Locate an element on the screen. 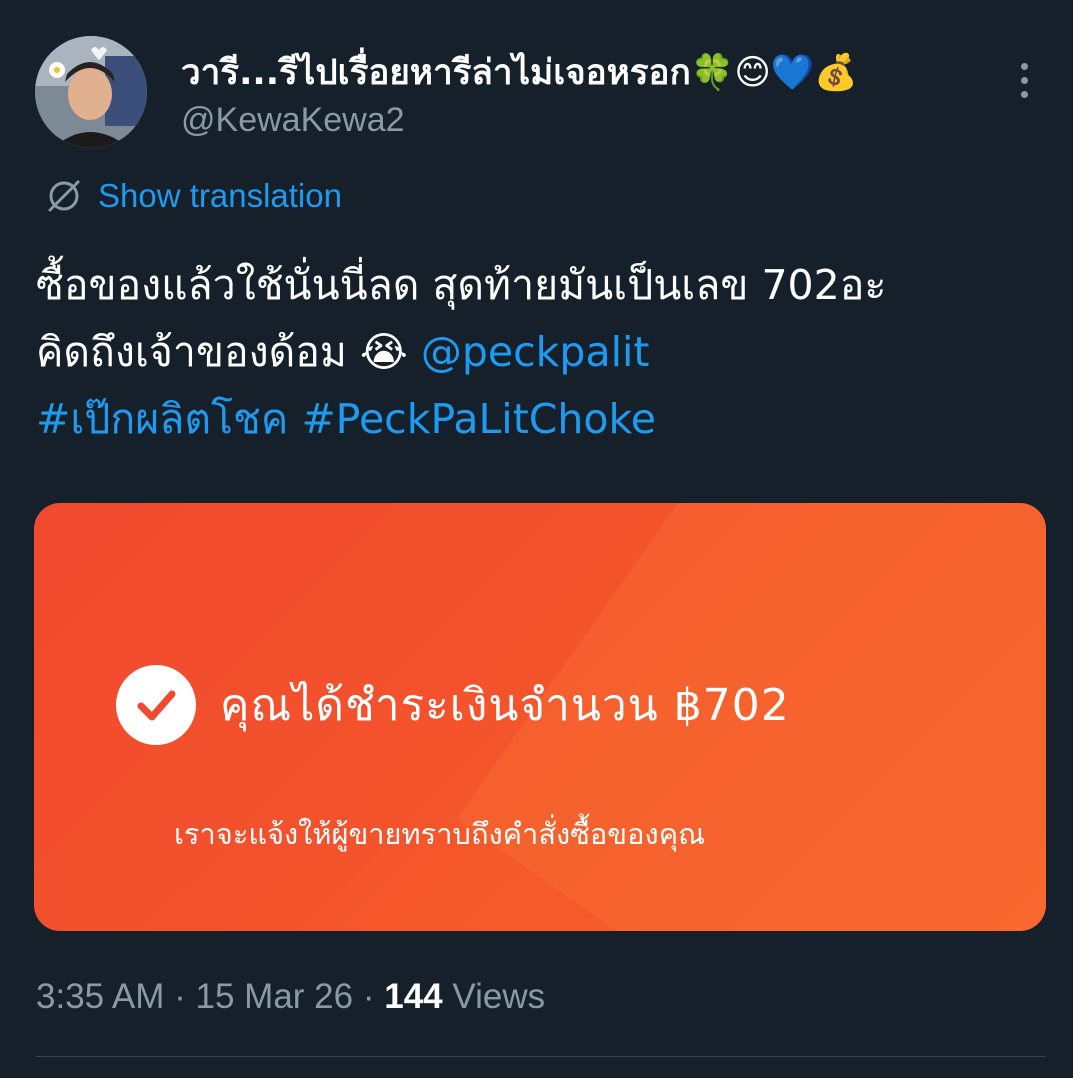 Image resolution: width=1073 pixels, height=1078 pixels. tweet-time: 3:35 AM is located at coordinates (100, 996).